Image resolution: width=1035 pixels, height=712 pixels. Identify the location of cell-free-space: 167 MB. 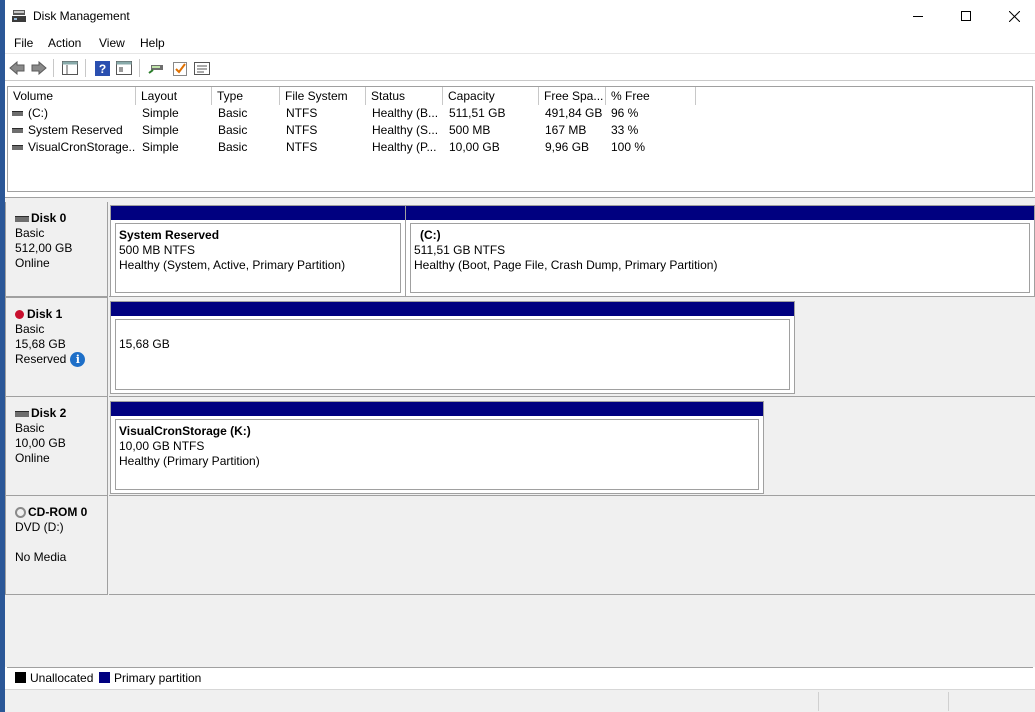
(566, 130).